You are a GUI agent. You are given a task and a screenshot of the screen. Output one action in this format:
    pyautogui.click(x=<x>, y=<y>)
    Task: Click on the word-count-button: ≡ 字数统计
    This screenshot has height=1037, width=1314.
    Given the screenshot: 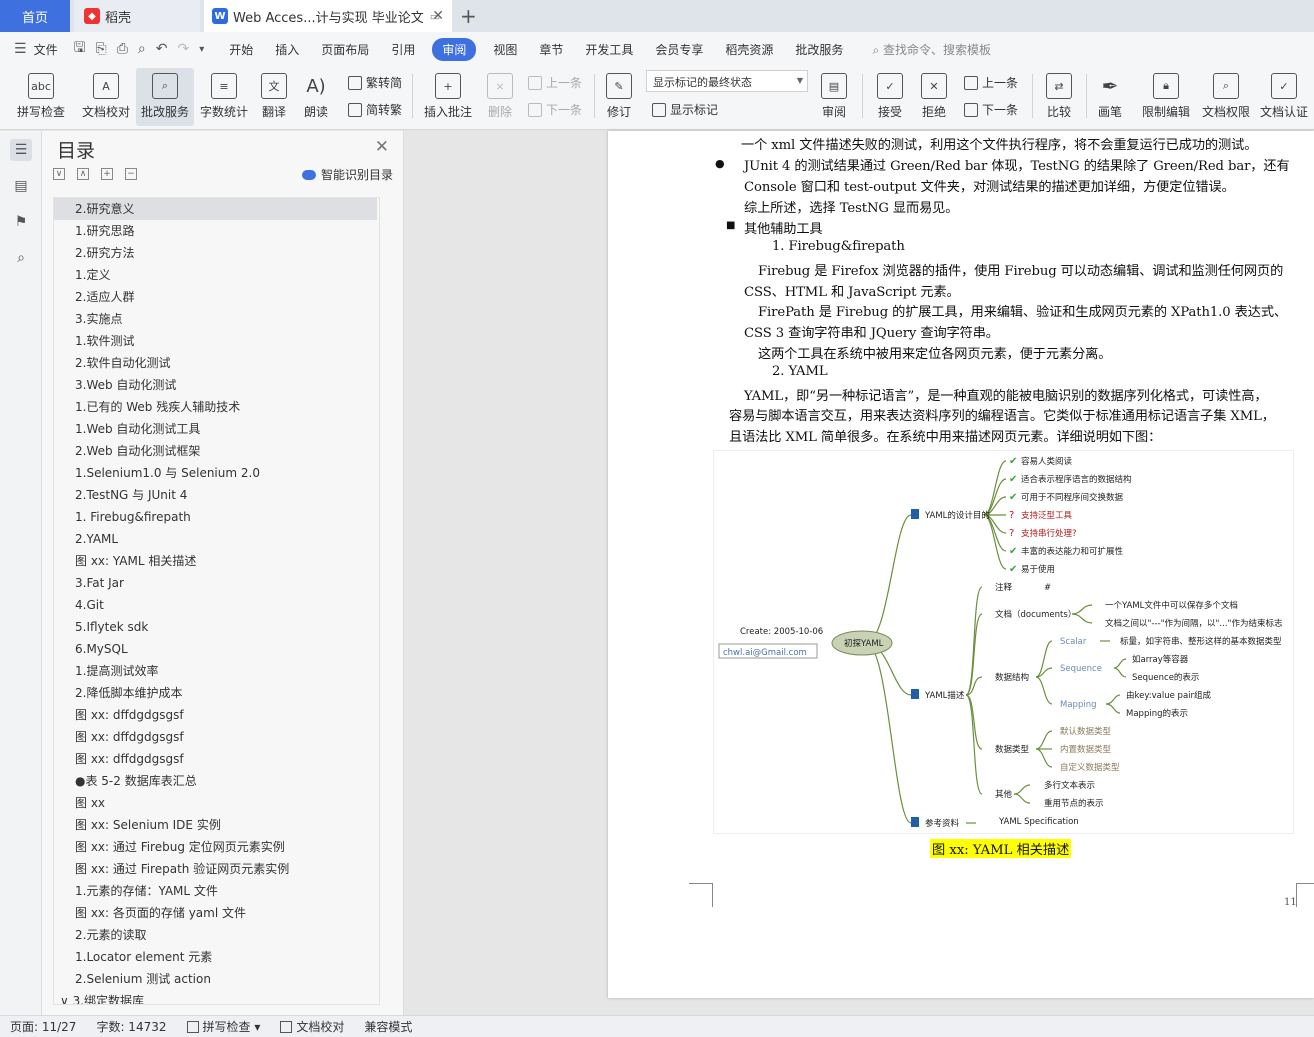 What is the action you would take?
    pyautogui.click(x=224, y=97)
    